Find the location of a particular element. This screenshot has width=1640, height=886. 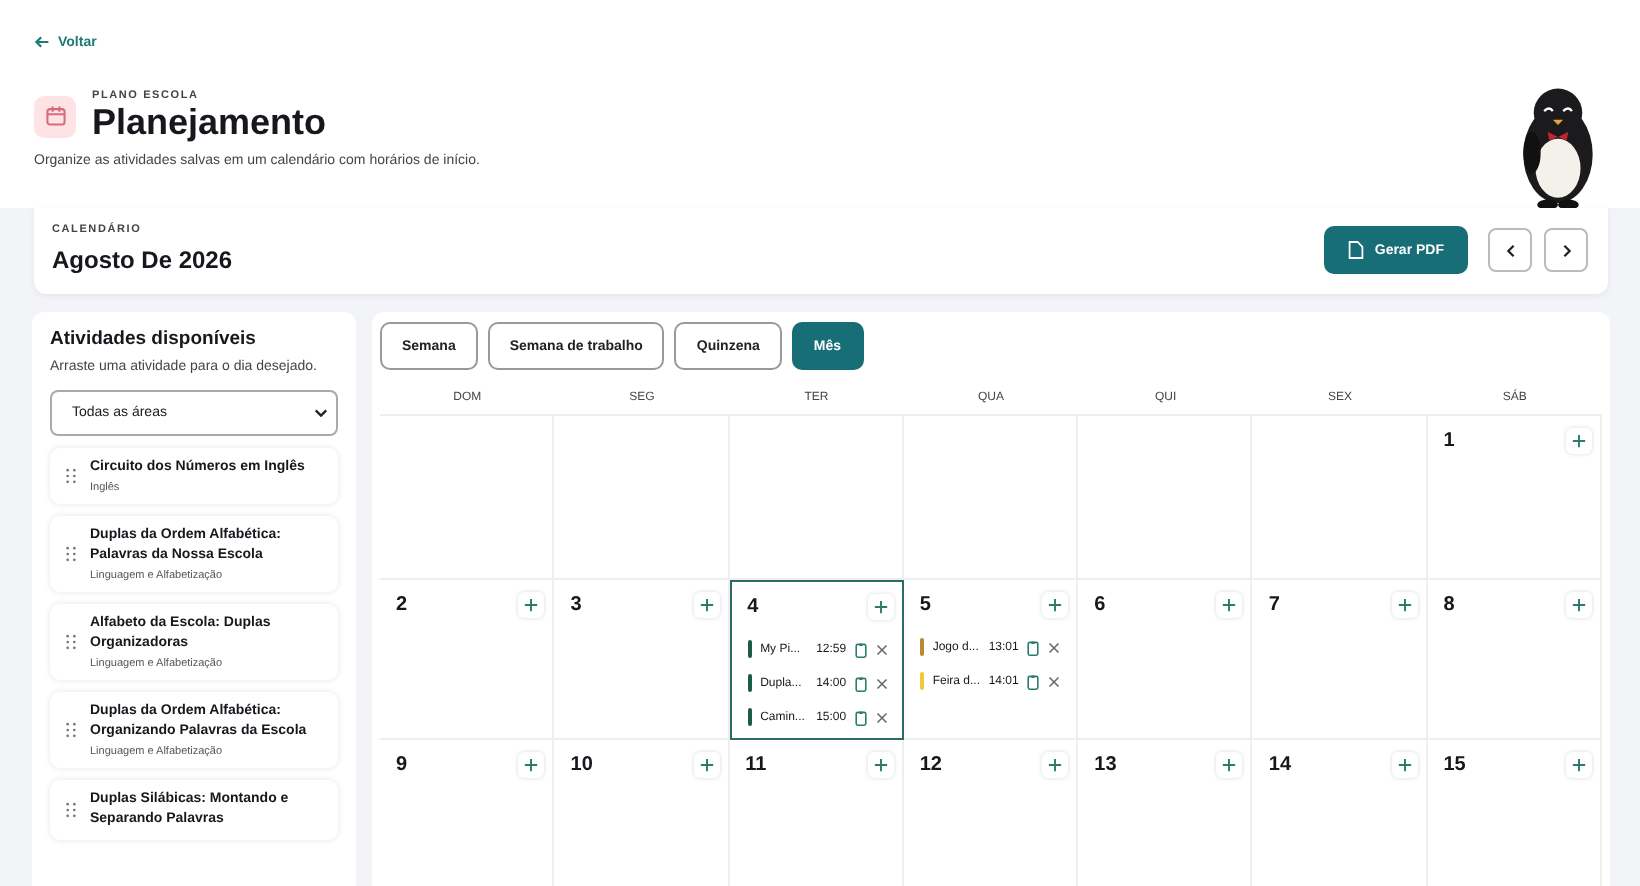

month-title: Agosto De 2026 is located at coordinates (142, 260).